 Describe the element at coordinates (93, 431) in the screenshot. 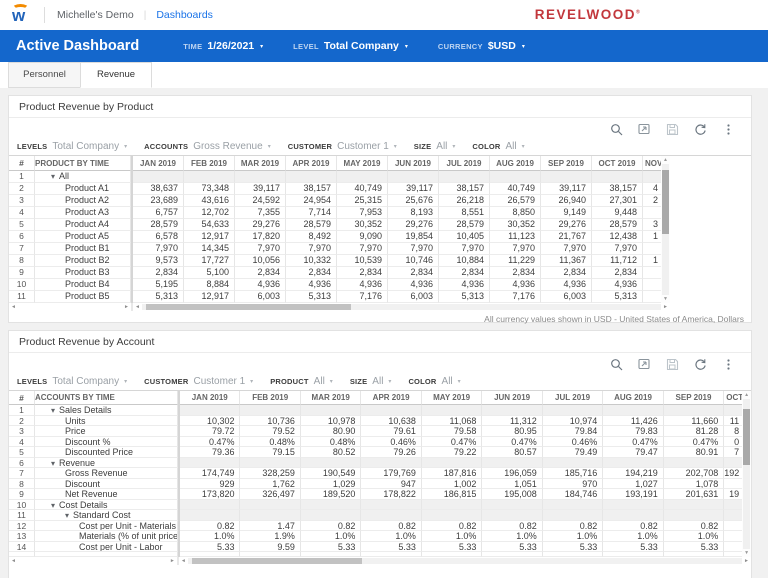

I see `row-price: 3 Price` at that location.